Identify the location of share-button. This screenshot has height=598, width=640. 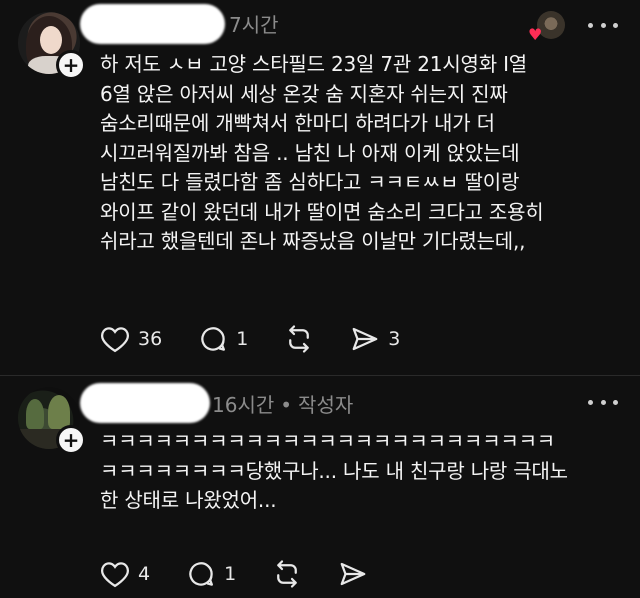
(353, 574).